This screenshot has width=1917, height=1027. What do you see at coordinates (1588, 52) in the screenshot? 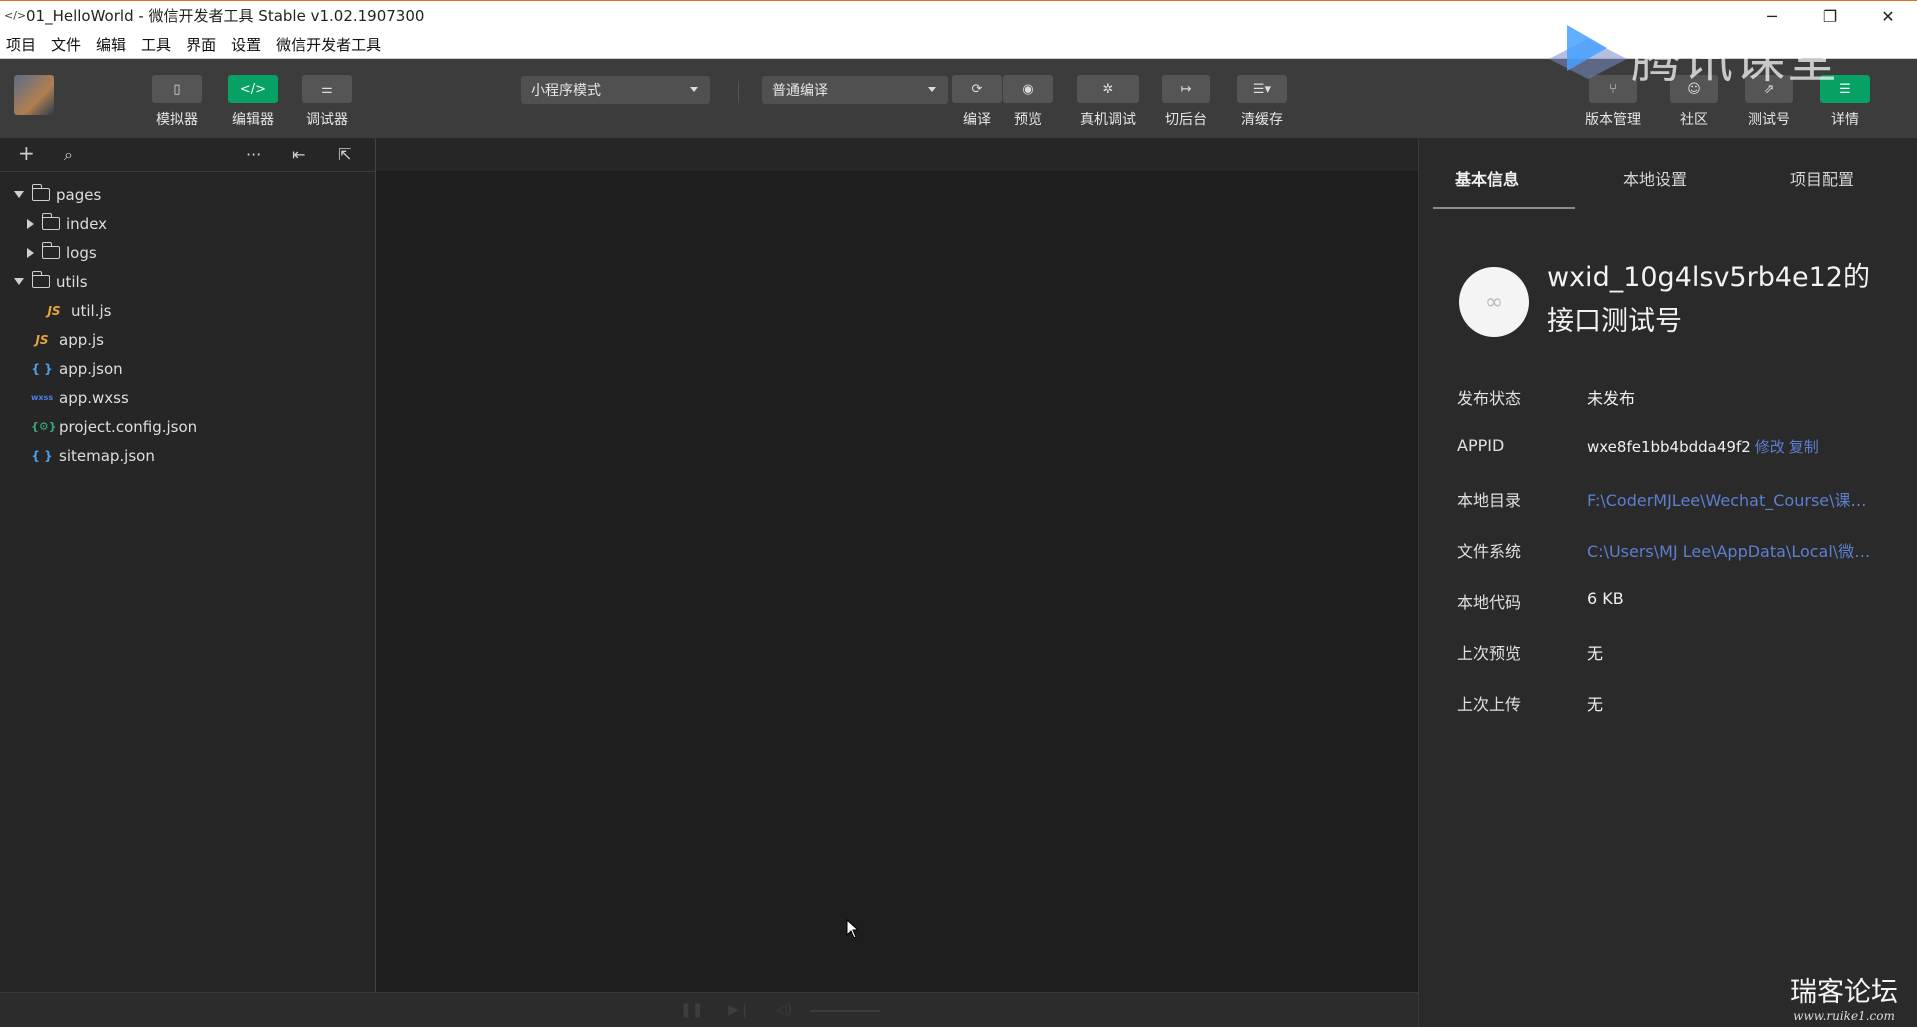
I see `play-logo-icon` at bounding box center [1588, 52].